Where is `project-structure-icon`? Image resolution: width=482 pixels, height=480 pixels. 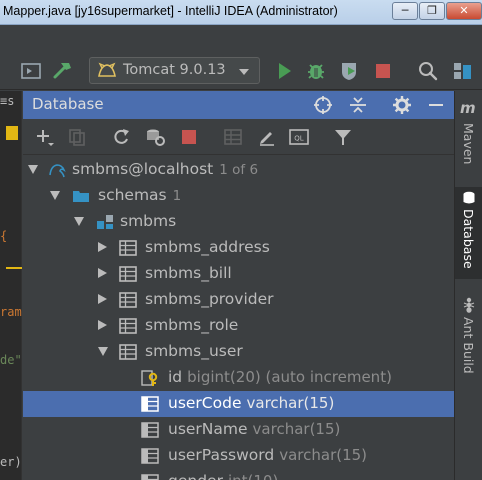
project-structure-icon is located at coordinates (462, 71).